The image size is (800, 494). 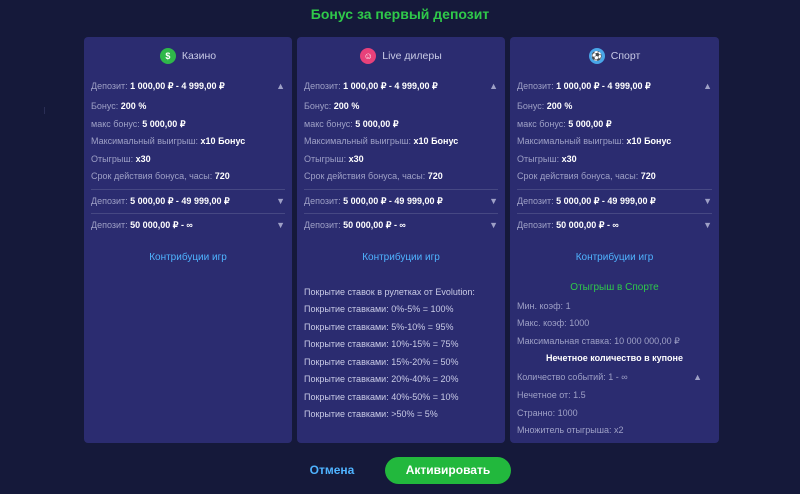 I want to click on odd-coupon-title: Нечетное количество в купоне, so click(x=614, y=358).